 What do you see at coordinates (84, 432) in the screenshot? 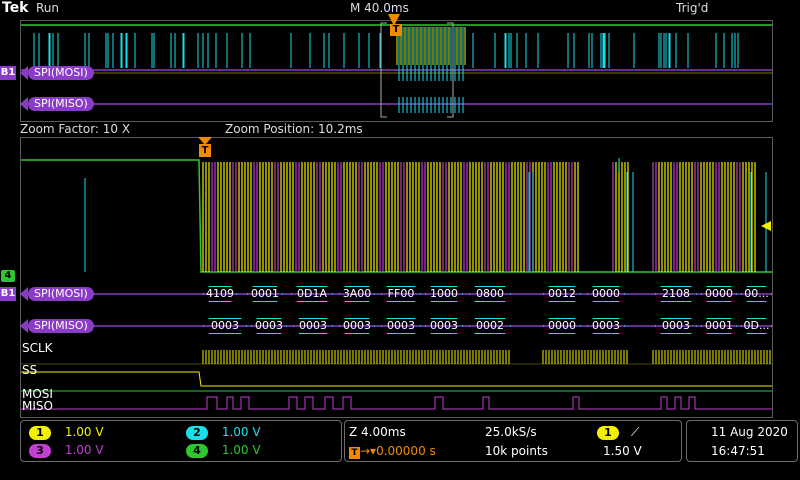
I see `ch1-scale: 1.00 V` at bounding box center [84, 432].